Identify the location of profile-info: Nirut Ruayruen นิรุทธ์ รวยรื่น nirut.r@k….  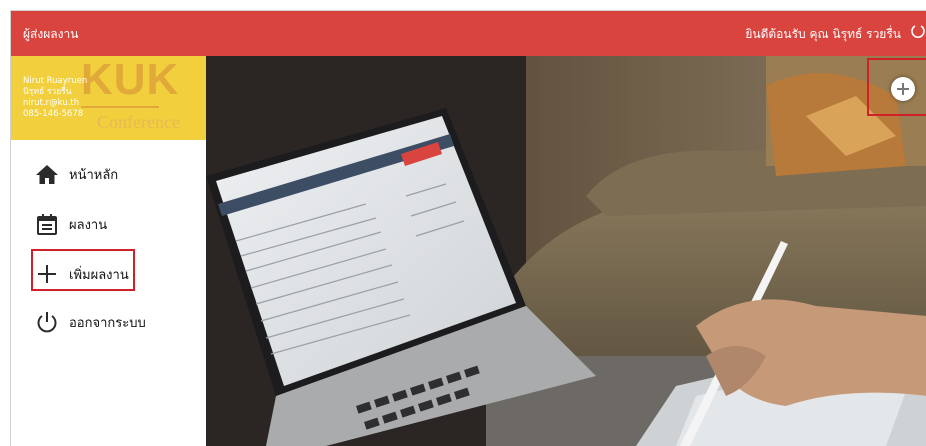
(55, 98).